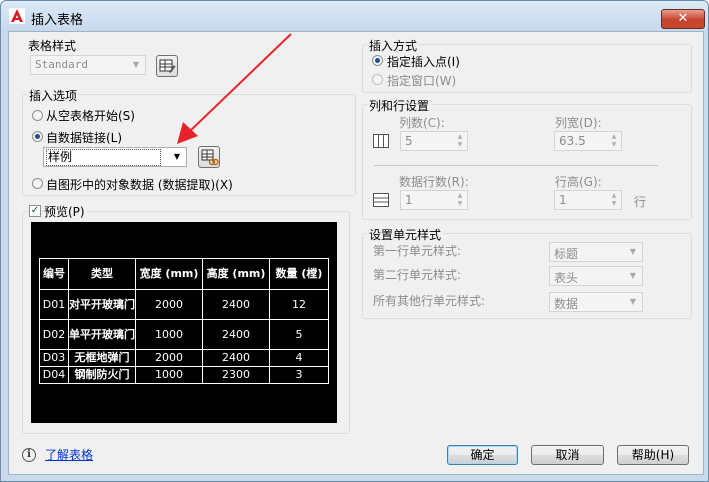 Image resolution: width=709 pixels, height=482 pixels. Describe the element at coordinates (139, 185) in the screenshot. I see `object-data-label: 自图形中的对象数据 (数据提取)(X)` at that location.